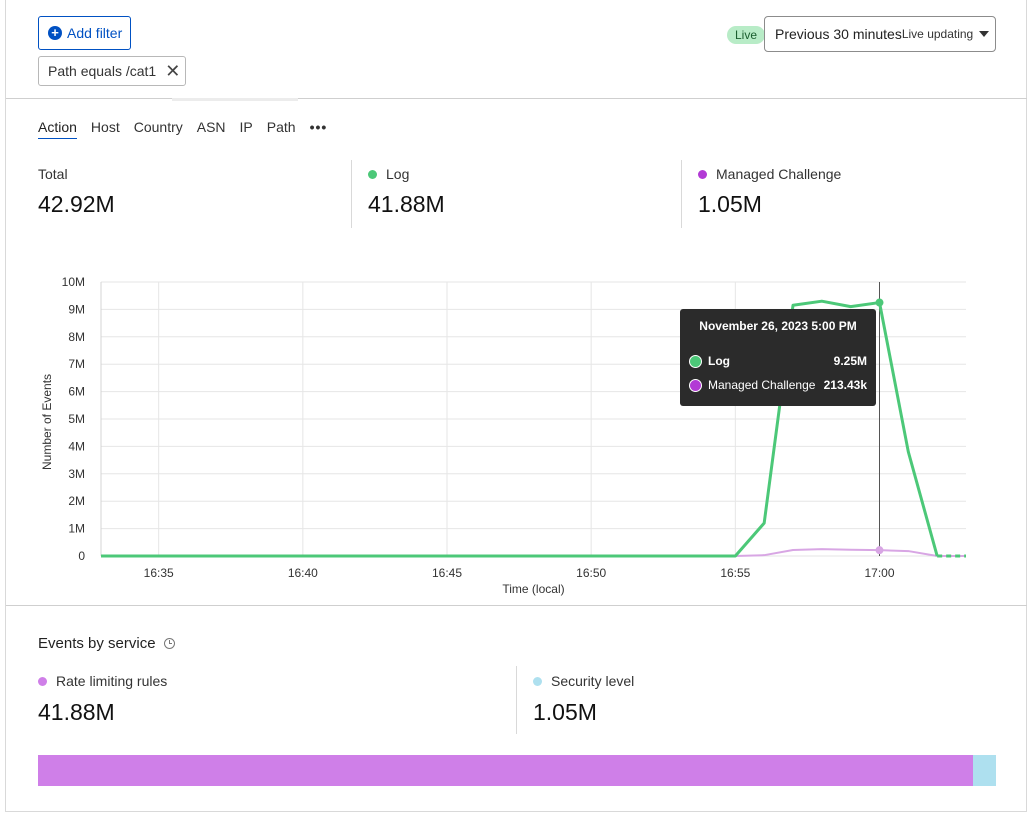 This screenshot has width=1033, height=816. Describe the element at coordinates (42, 681) in the screenshot. I see `rate-limiting-dot-icon` at that location.